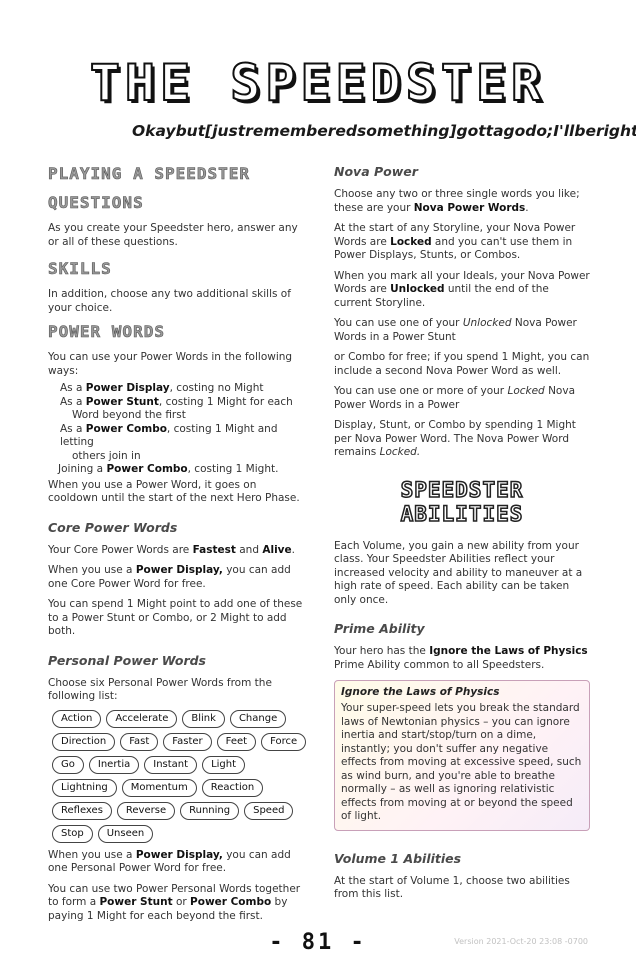 The height and width of the screenshot is (977, 636). I want to click on pill-word: Faster, so click(187, 741).